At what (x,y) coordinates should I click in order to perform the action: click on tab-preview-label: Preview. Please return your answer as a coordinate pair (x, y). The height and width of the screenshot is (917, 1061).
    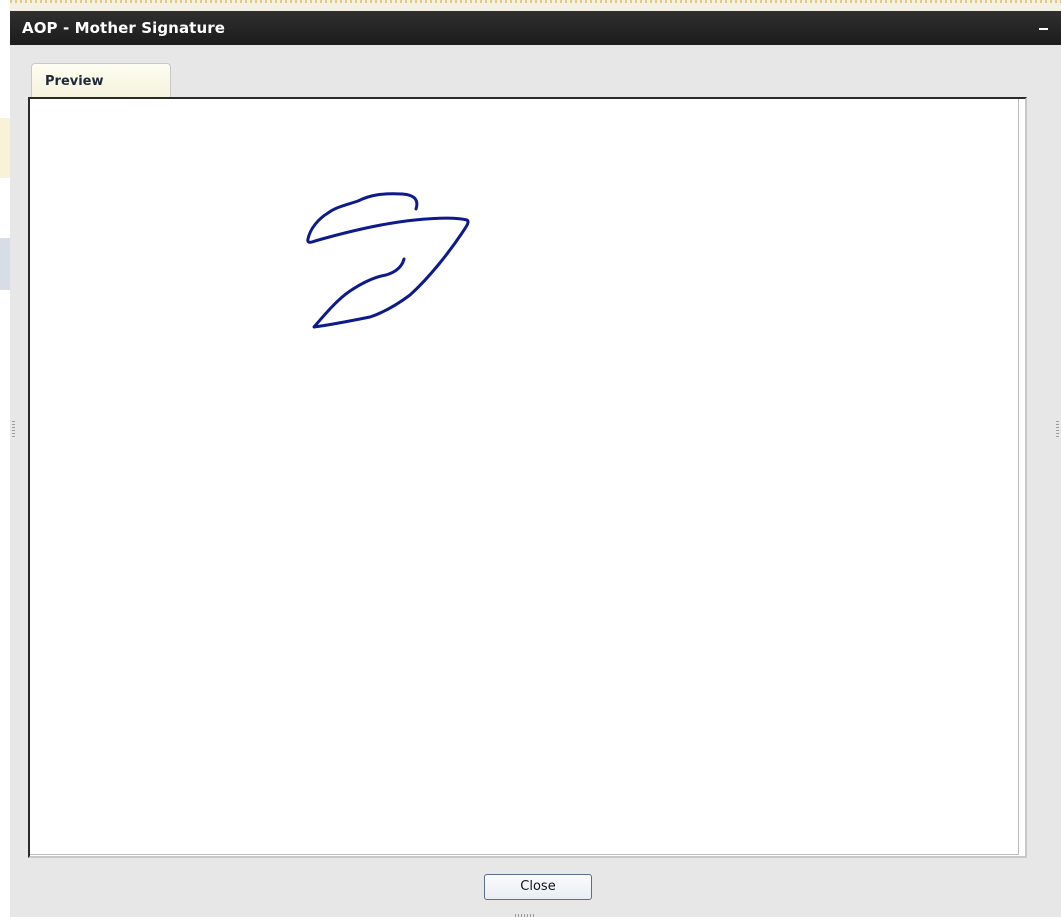
    Looking at the image, I should click on (74, 81).